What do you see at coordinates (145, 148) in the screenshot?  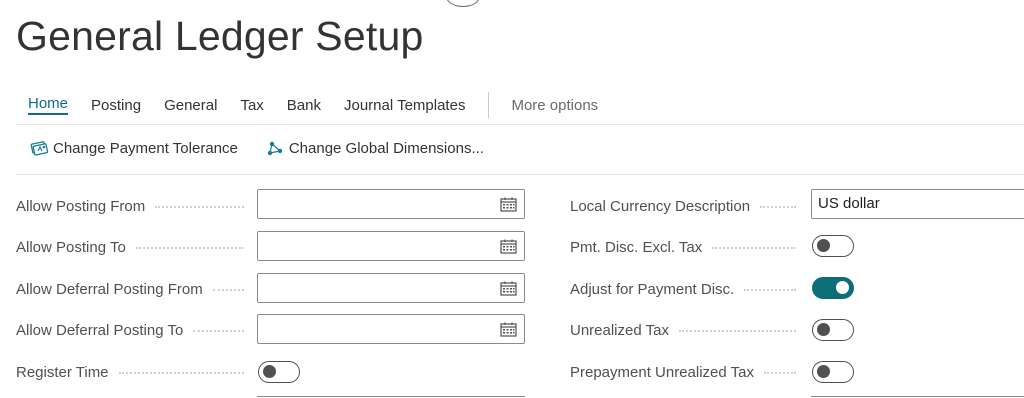 I see `change-payment-tolerance-label: Change Payment Tolerance` at bounding box center [145, 148].